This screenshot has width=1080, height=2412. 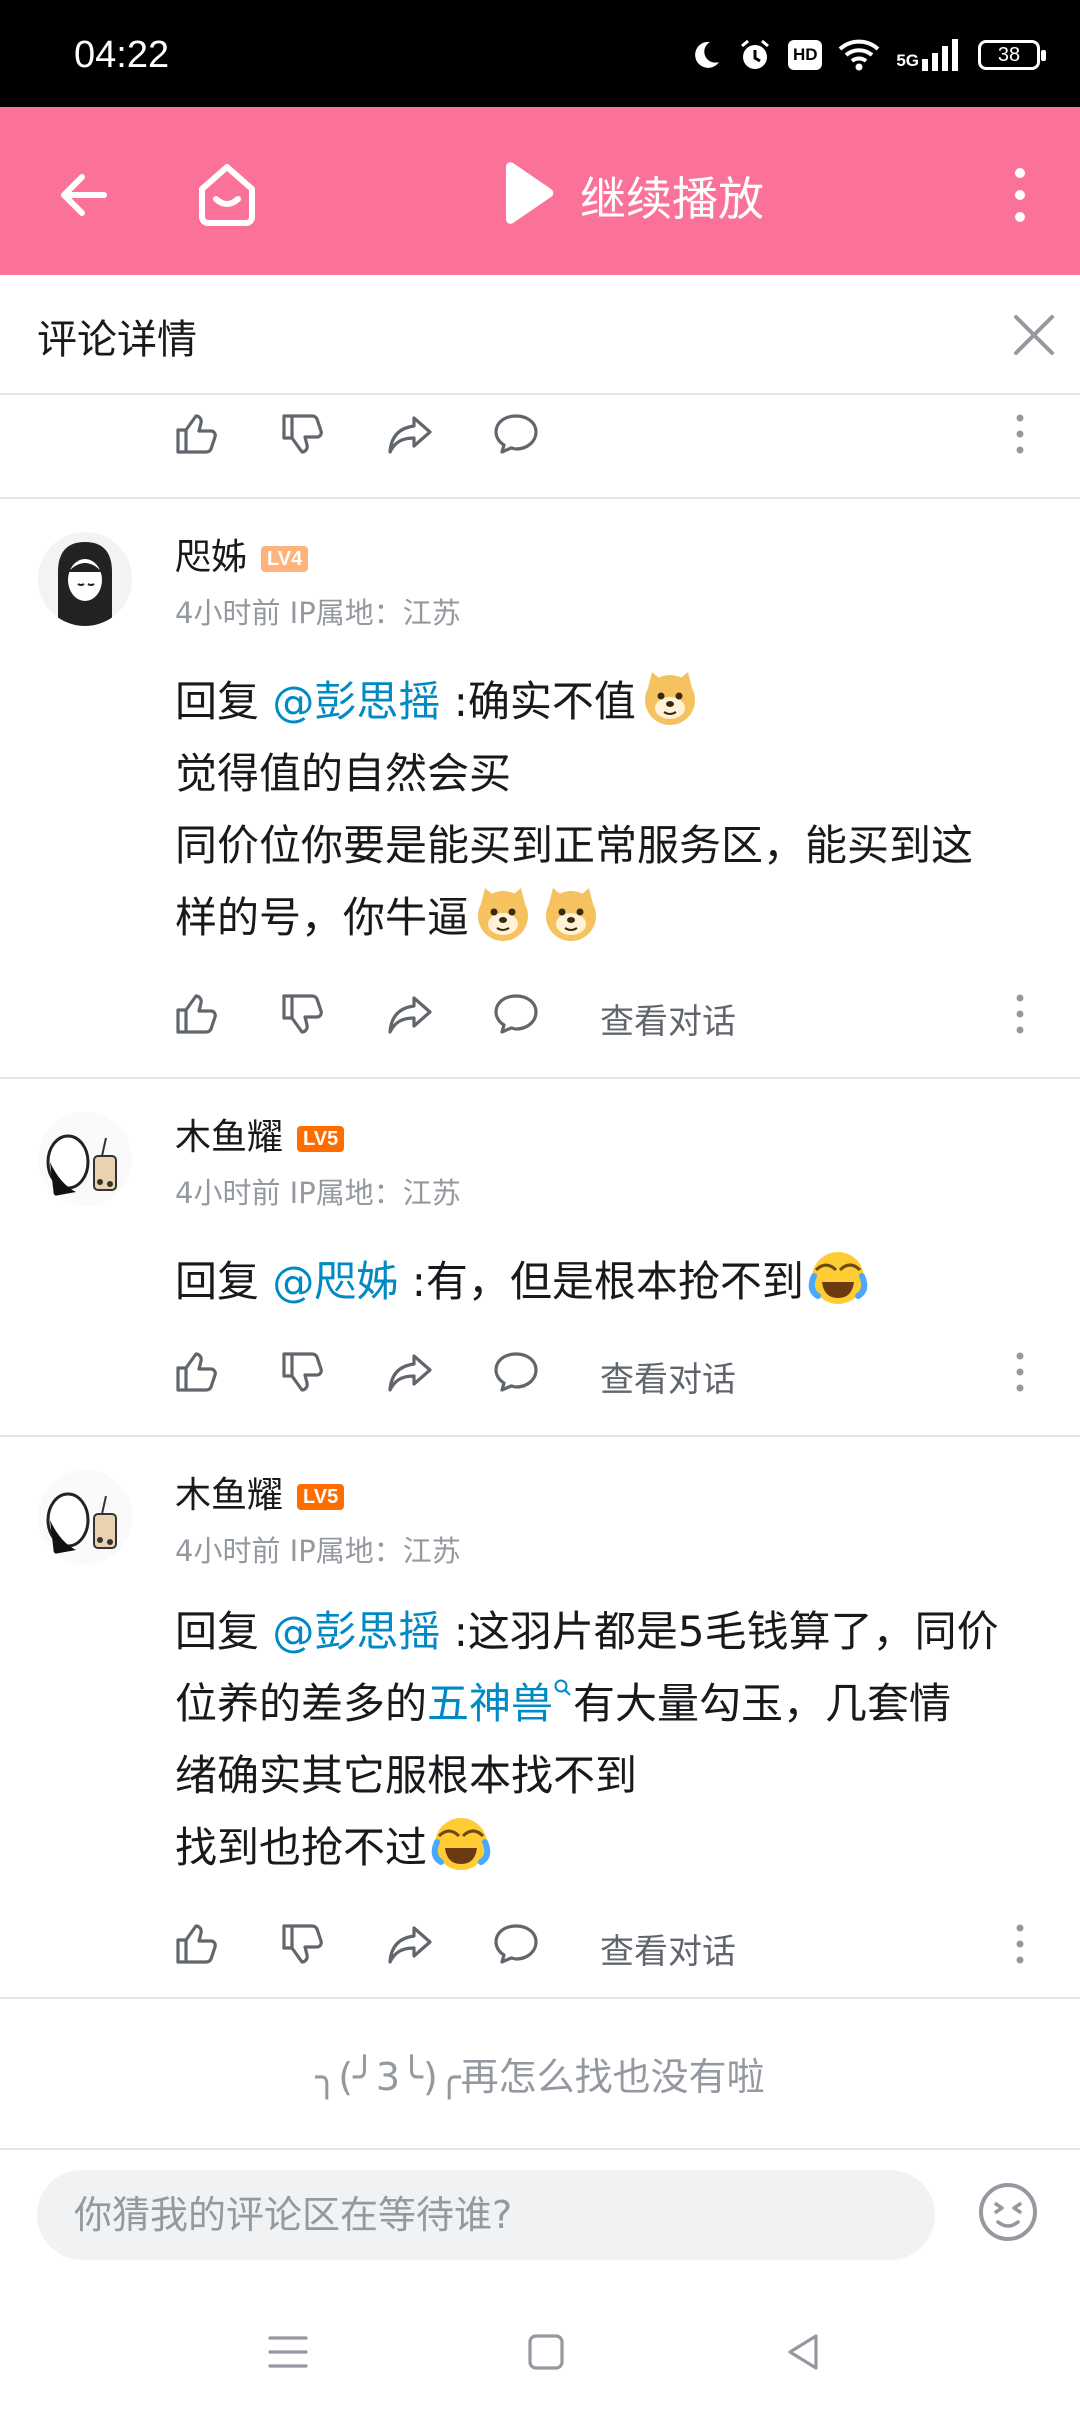 I want to click on comment-line: 样的号，你牛逼, so click(x=610, y=918).